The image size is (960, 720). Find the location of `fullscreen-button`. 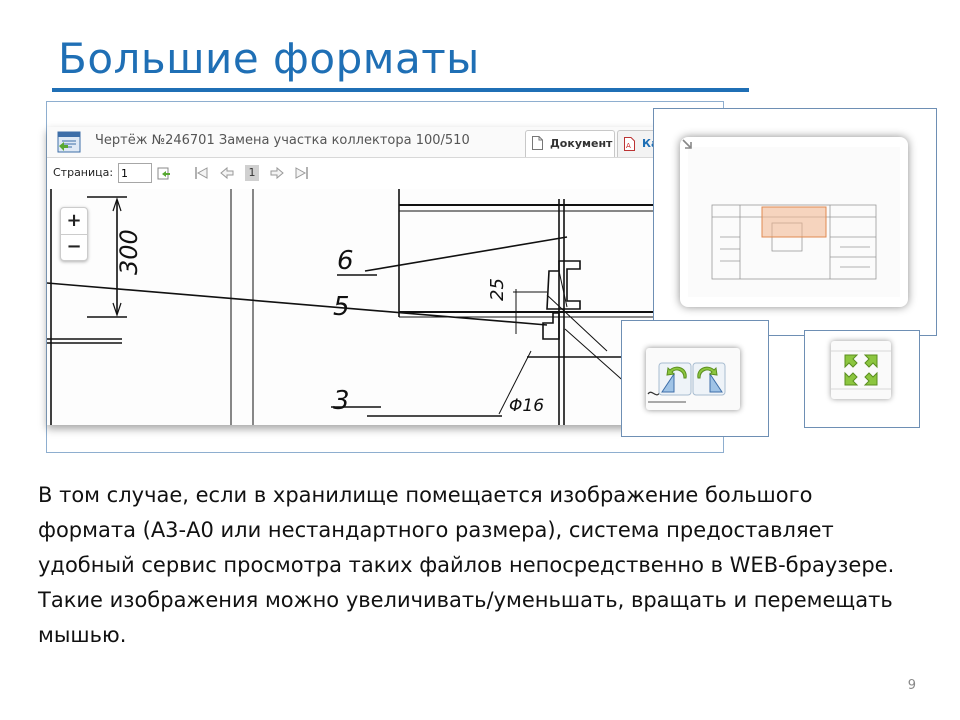

fullscreen-button is located at coordinates (861, 370).